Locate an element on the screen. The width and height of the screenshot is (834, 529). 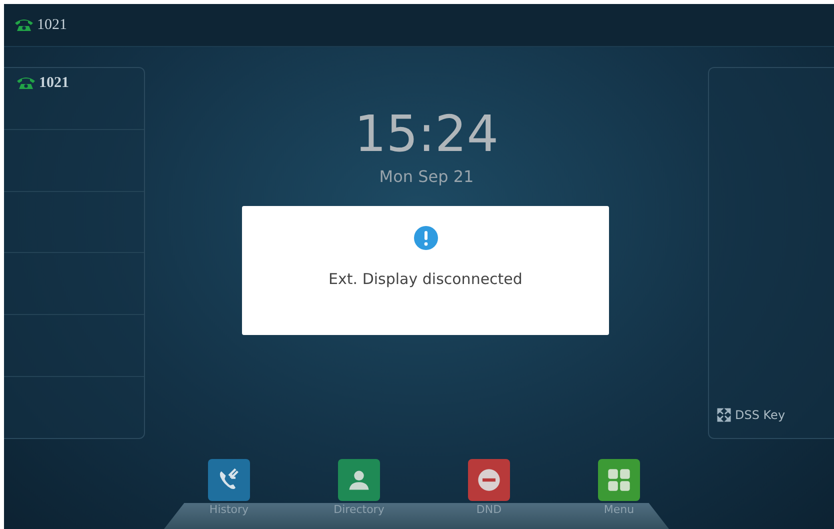
dock-button: Directory is located at coordinates (359, 487).